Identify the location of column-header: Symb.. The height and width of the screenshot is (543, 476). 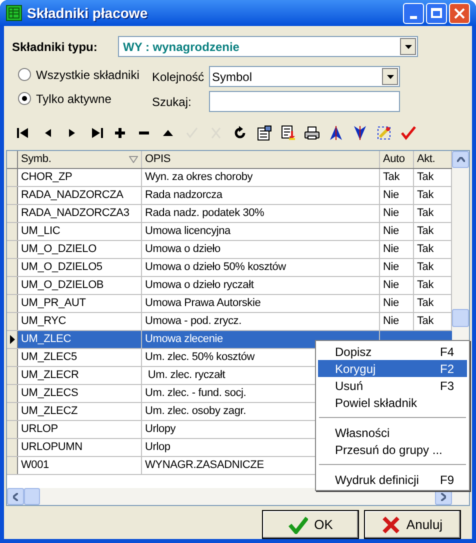
(80, 159).